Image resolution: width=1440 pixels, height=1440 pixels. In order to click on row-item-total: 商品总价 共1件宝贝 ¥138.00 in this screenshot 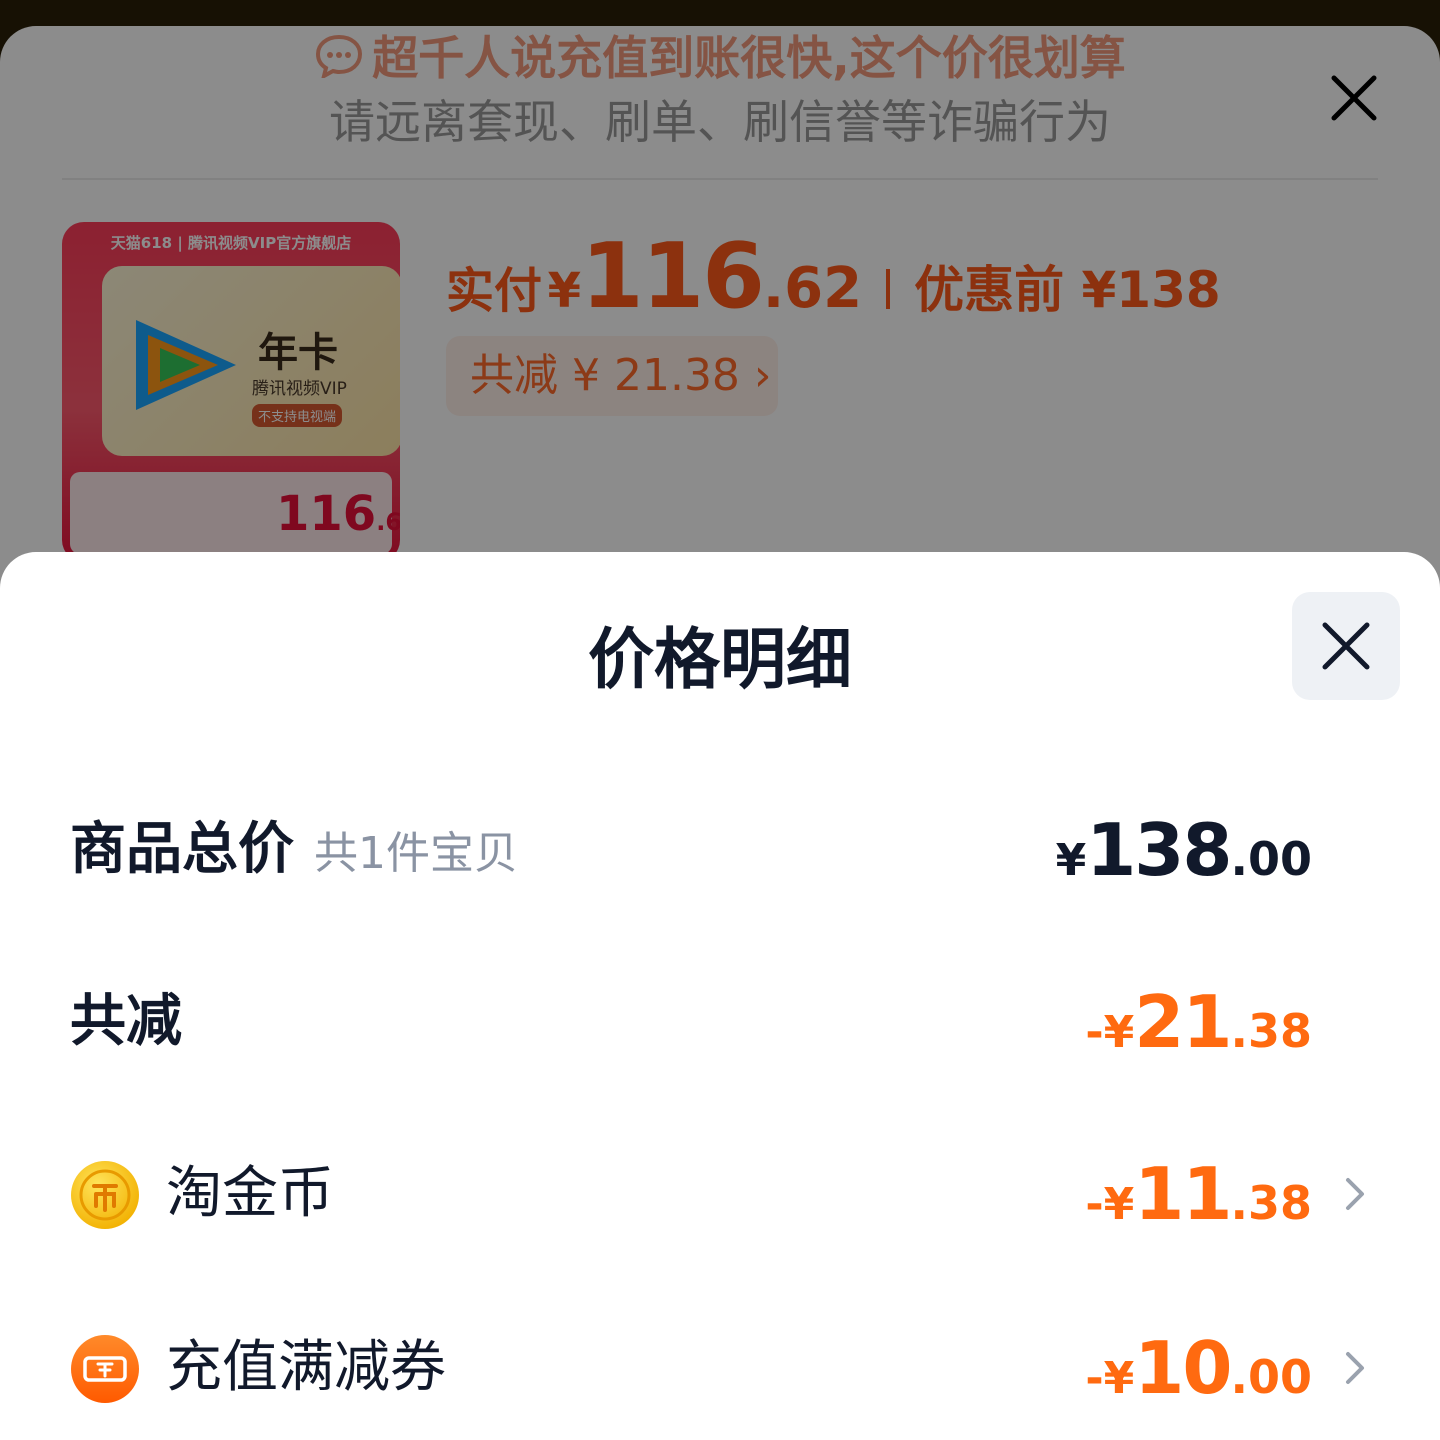, I will do `click(720, 850)`.